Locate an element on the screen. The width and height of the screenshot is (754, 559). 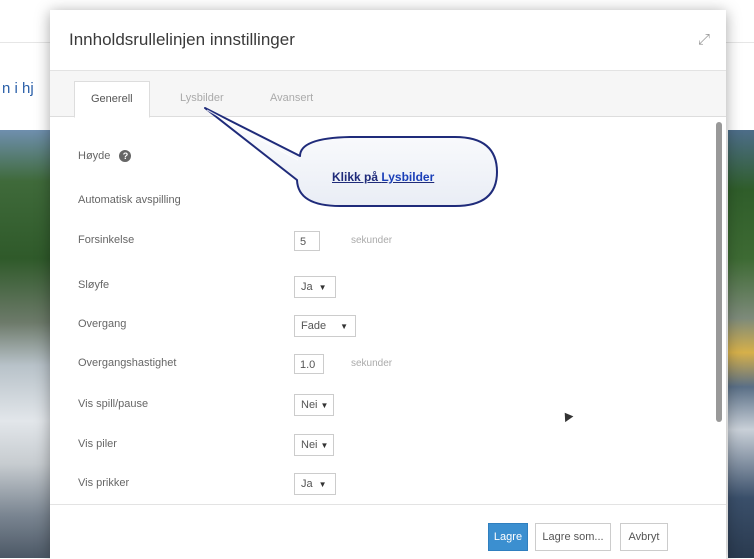
dialog-footer: Lagre Lagre som... Avbryt is located at coordinates (388, 531).